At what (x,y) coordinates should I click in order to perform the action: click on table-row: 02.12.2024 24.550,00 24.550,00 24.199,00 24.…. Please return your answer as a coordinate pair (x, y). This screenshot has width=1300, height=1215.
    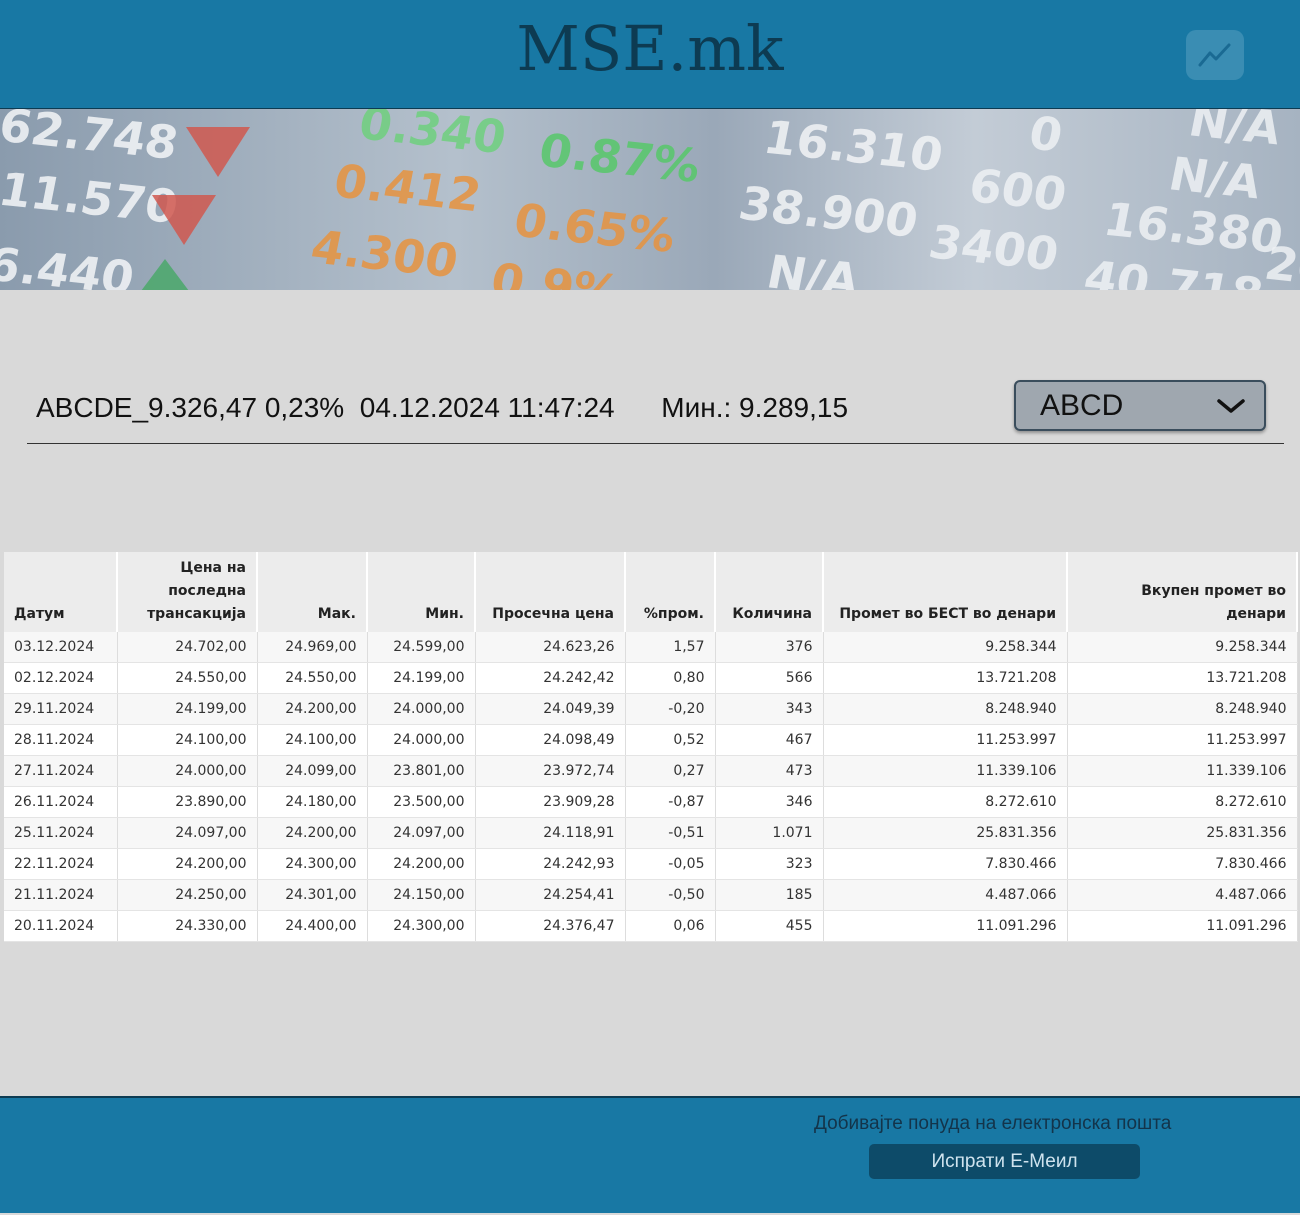
    Looking at the image, I should click on (651, 678).